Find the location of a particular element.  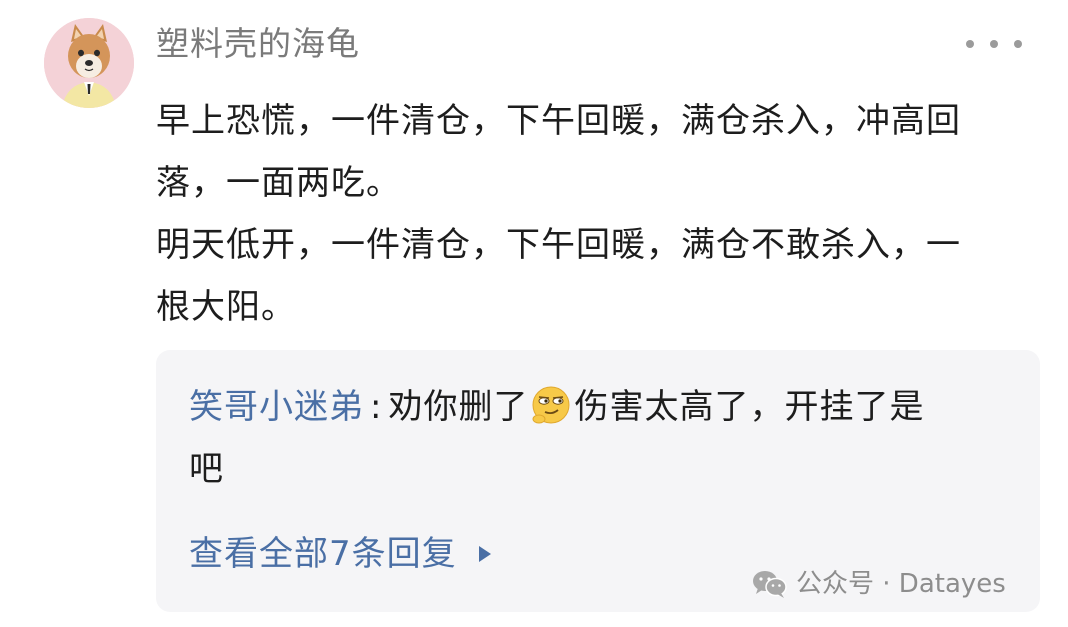

view-all-replies-link: 查看全部7条回复 is located at coordinates (340, 554).